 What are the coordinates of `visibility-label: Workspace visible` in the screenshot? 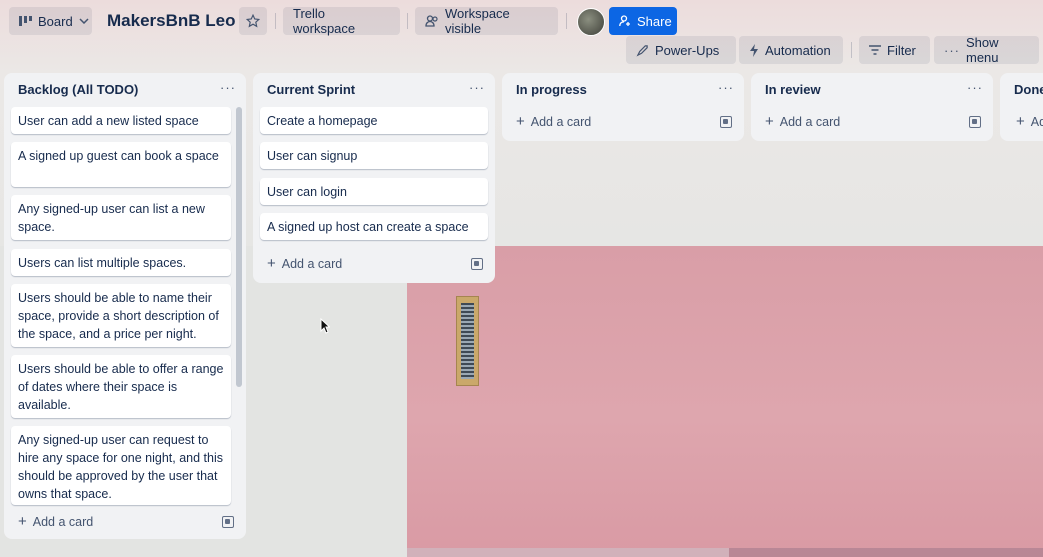 It's located at (477, 21).